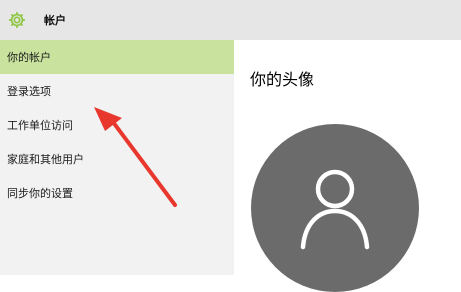 The image size is (461, 292). Describe the element at coordinates (117, 91) in the screenshot. I see `sidebar-item-sign-in-options: 登录选项` at that location.